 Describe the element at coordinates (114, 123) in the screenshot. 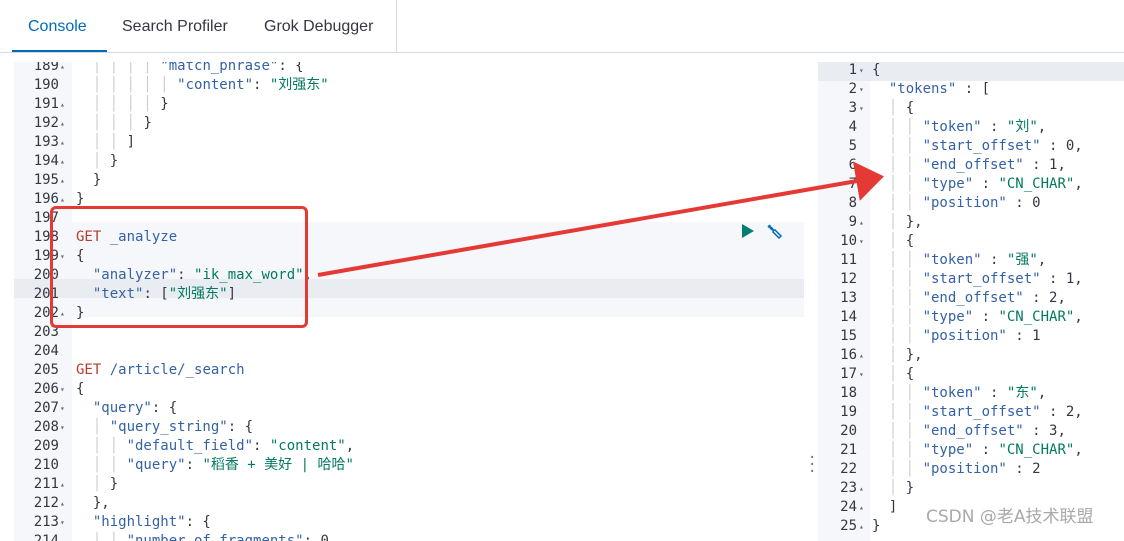

I see `code-text: │ │ │ }` at that location.